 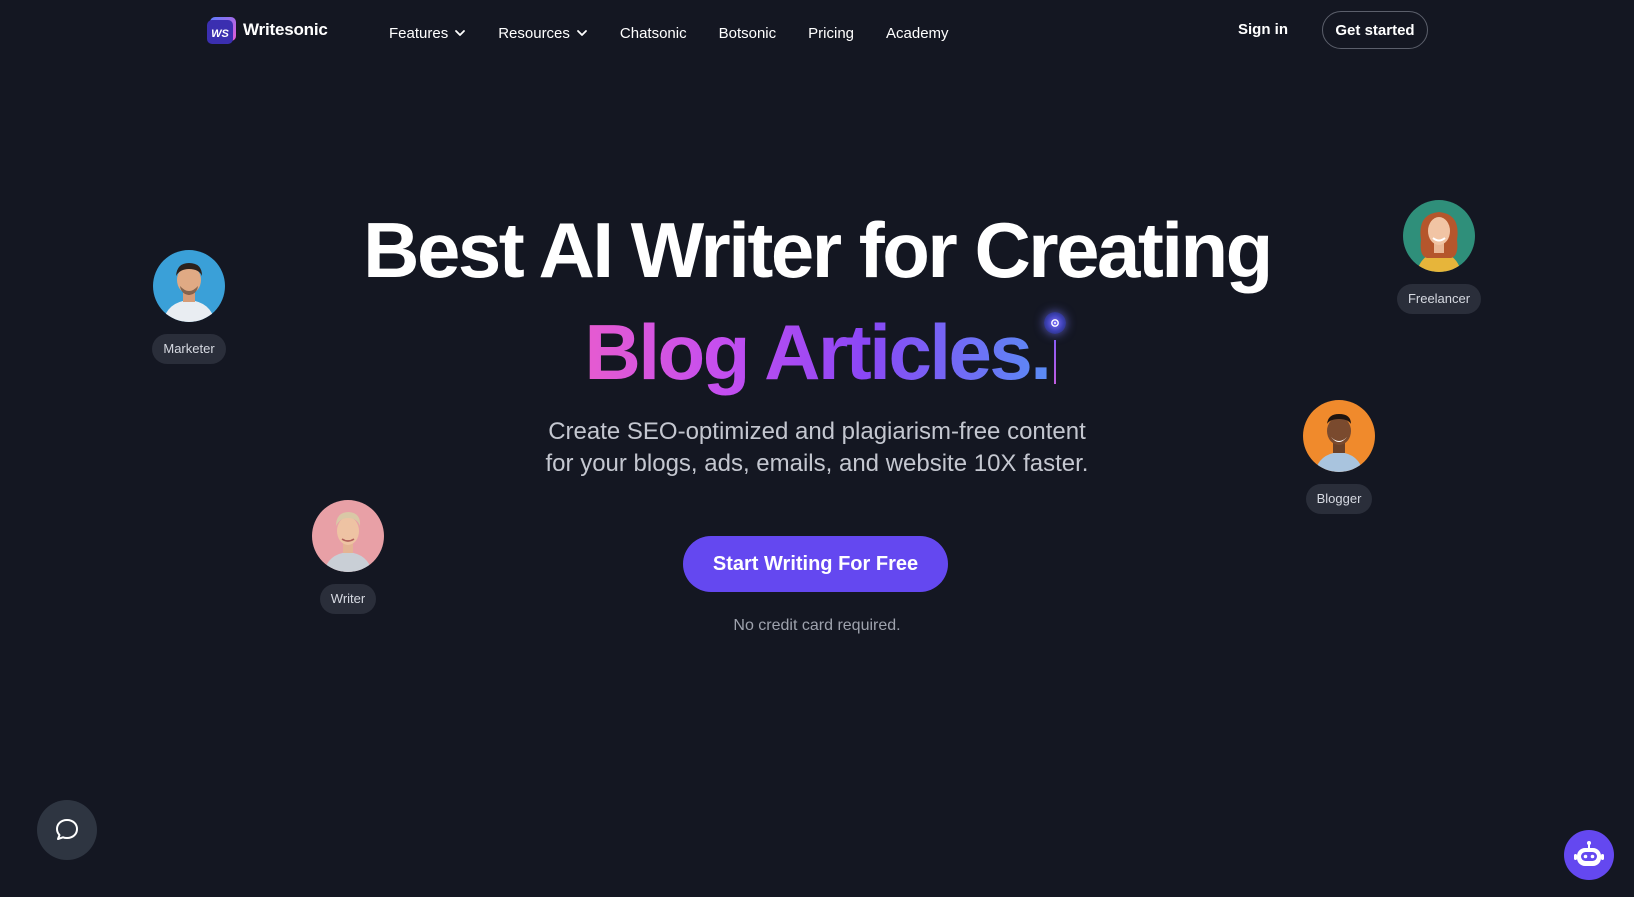 I want to click on ai-spark-icon, so click(x=1055, y=323).